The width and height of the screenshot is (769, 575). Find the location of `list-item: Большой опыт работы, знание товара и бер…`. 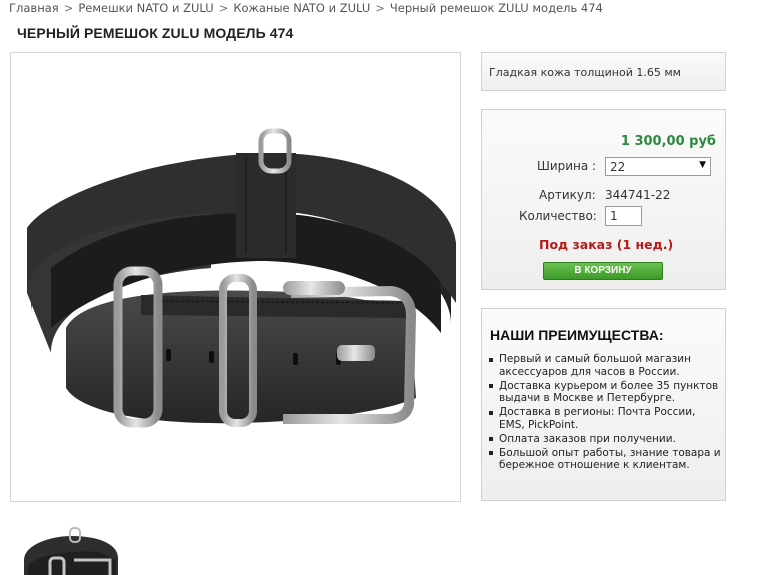

list-item: Большой опыт работы, знание товара и бер… is located at coordinates (605, 459).